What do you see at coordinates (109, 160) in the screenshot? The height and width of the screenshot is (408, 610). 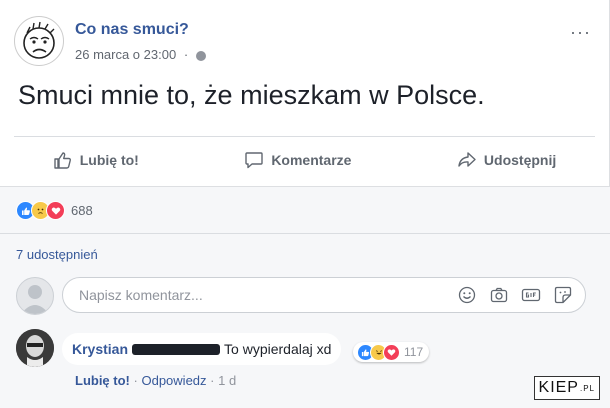 I see `like-label: Lubię to!` at bounding box center [109, 160].